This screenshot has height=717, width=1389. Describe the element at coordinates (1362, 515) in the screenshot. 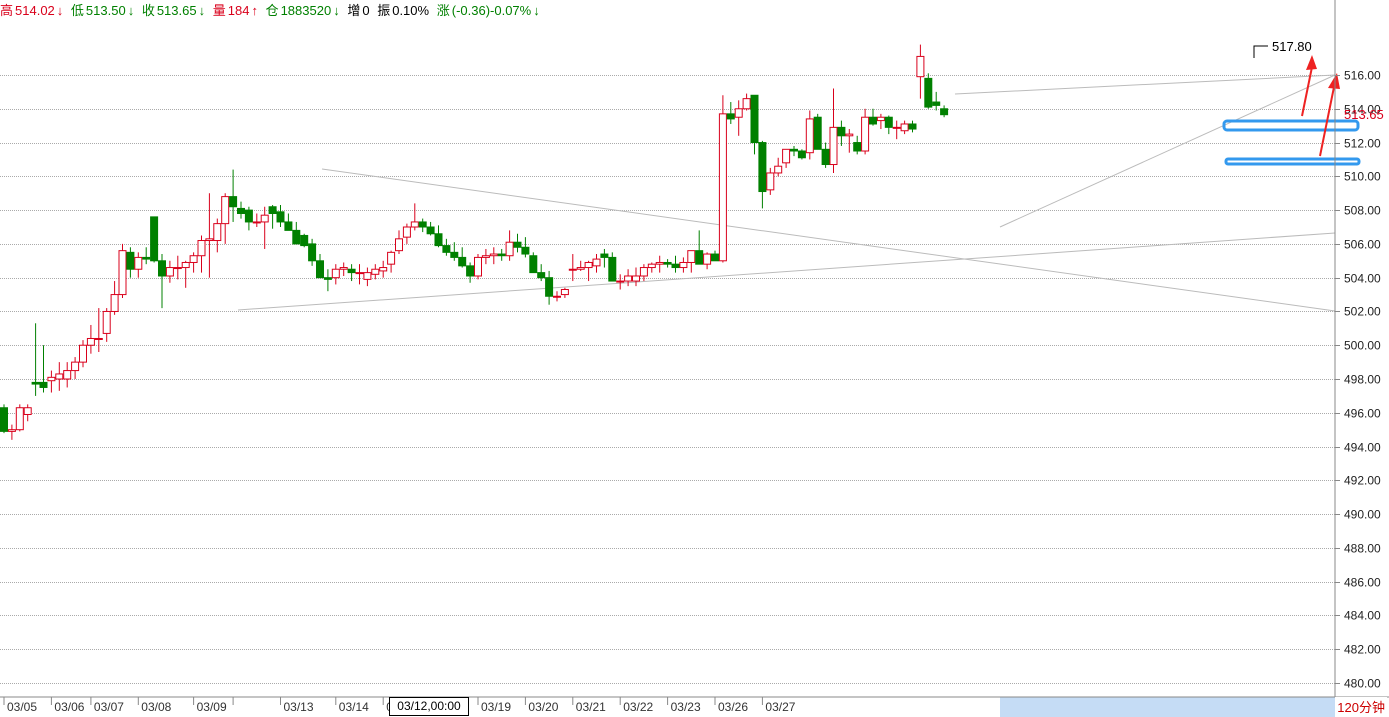

I see `y-tick-label: 490.00` at that location.